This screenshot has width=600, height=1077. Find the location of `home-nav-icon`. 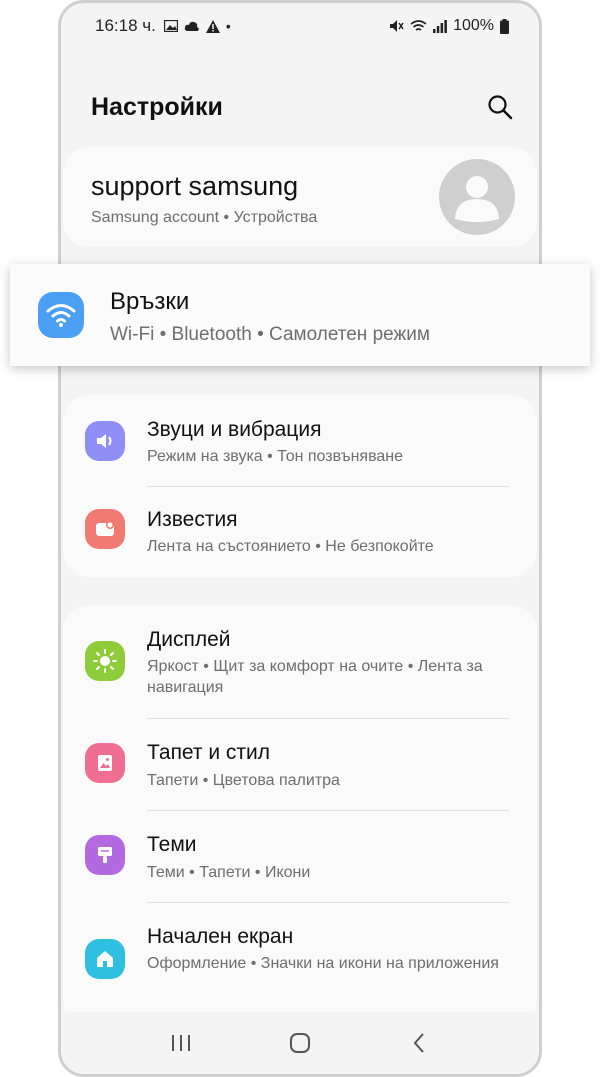

home-nav-icon is located at coordinates (299, 1043).